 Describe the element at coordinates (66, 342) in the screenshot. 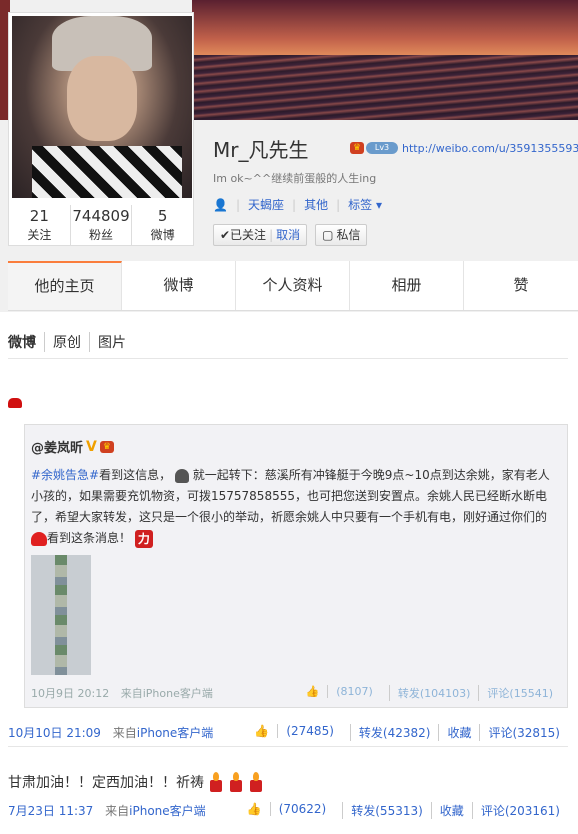

I see `filter-original: 原创` at that location.